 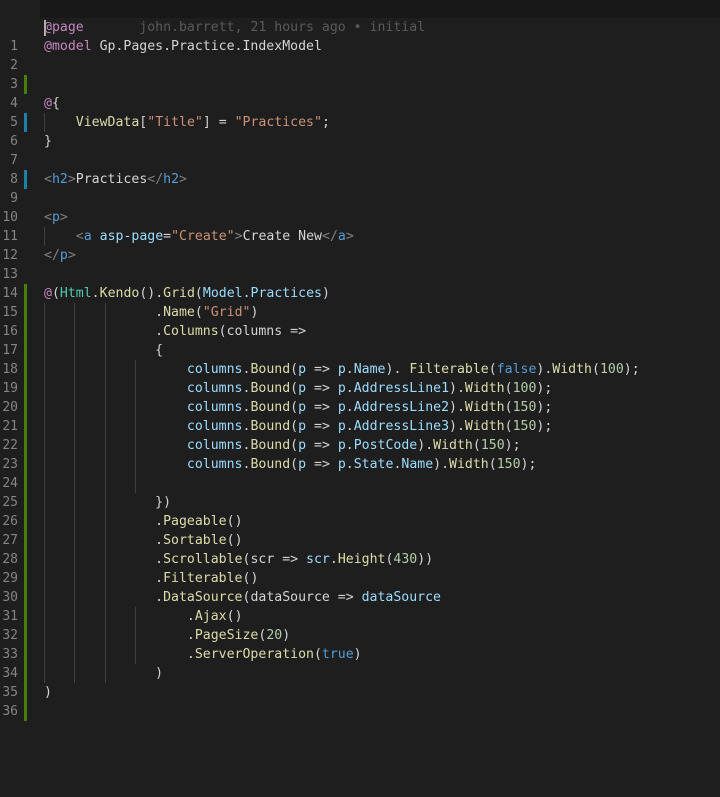 What do you see at coordinates (71, 179) in the screenshot?
I see `code-token: >` at bounding box center [71, 179].